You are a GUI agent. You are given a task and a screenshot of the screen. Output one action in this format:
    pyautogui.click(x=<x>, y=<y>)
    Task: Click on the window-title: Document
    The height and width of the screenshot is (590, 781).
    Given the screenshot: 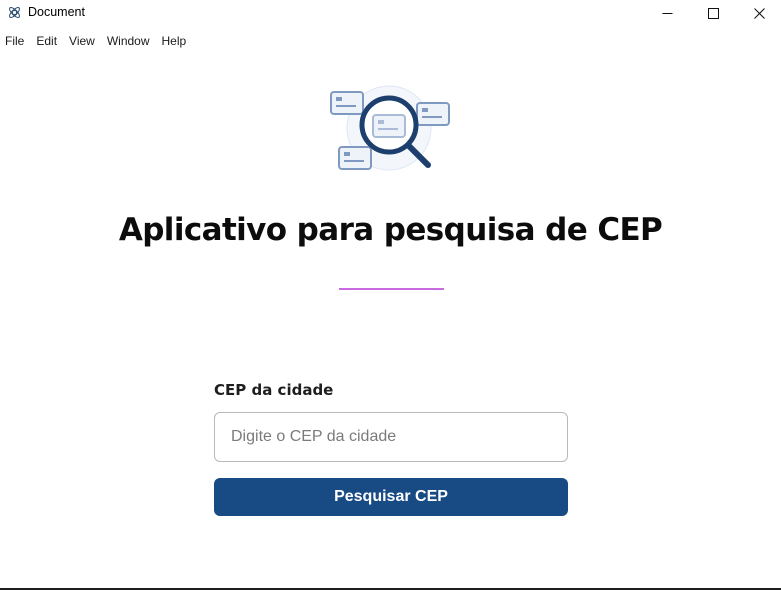 What is the action you would take?
    pyautogui.click(x=56, y=12)
    